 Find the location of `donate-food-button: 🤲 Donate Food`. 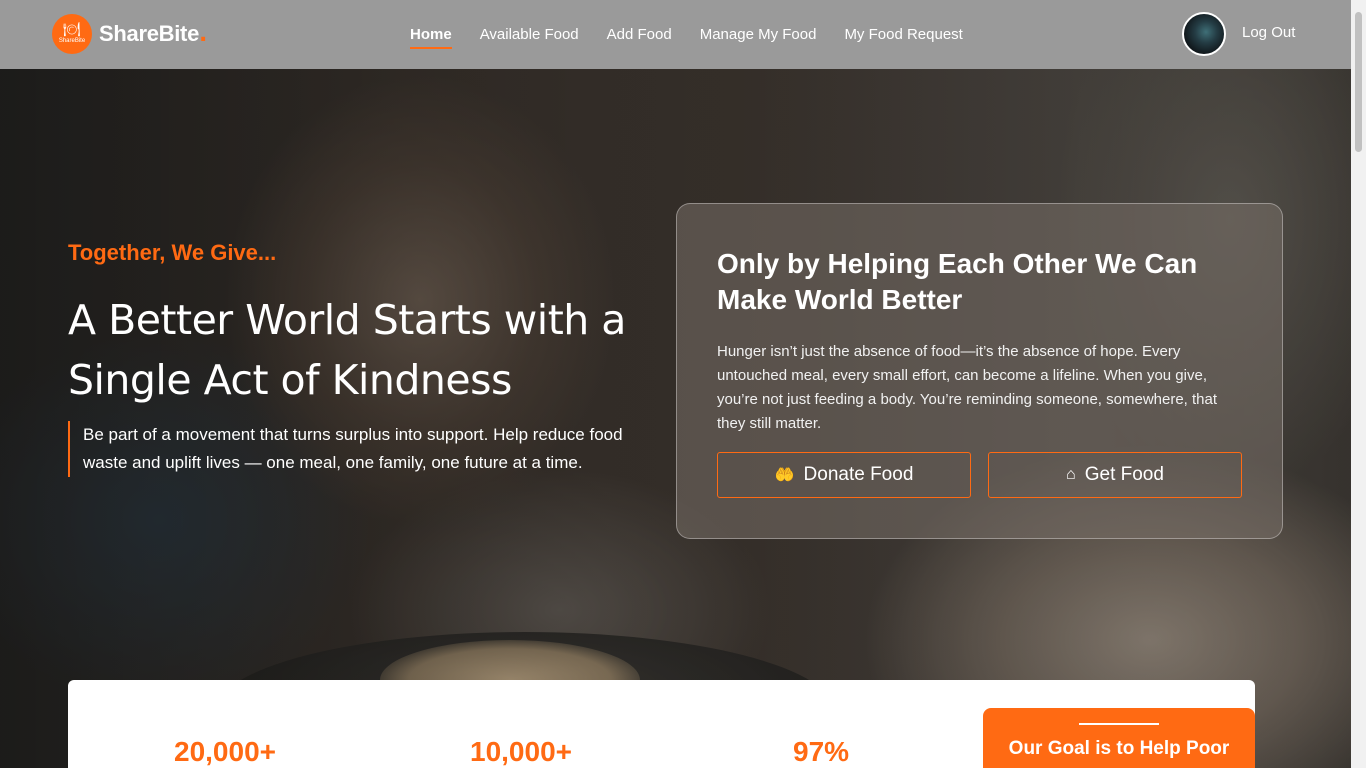

donate-food-button: 🤲 Donate Food is located at coordinates (844, 475).